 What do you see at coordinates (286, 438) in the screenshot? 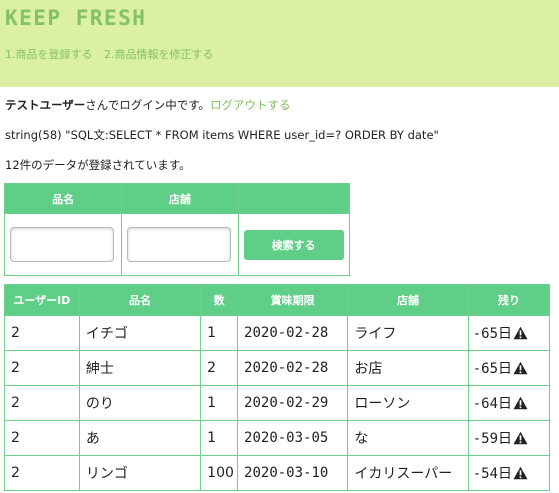
I see `cell-date-text: 2020-03-05` at bounding box center [286, 438].